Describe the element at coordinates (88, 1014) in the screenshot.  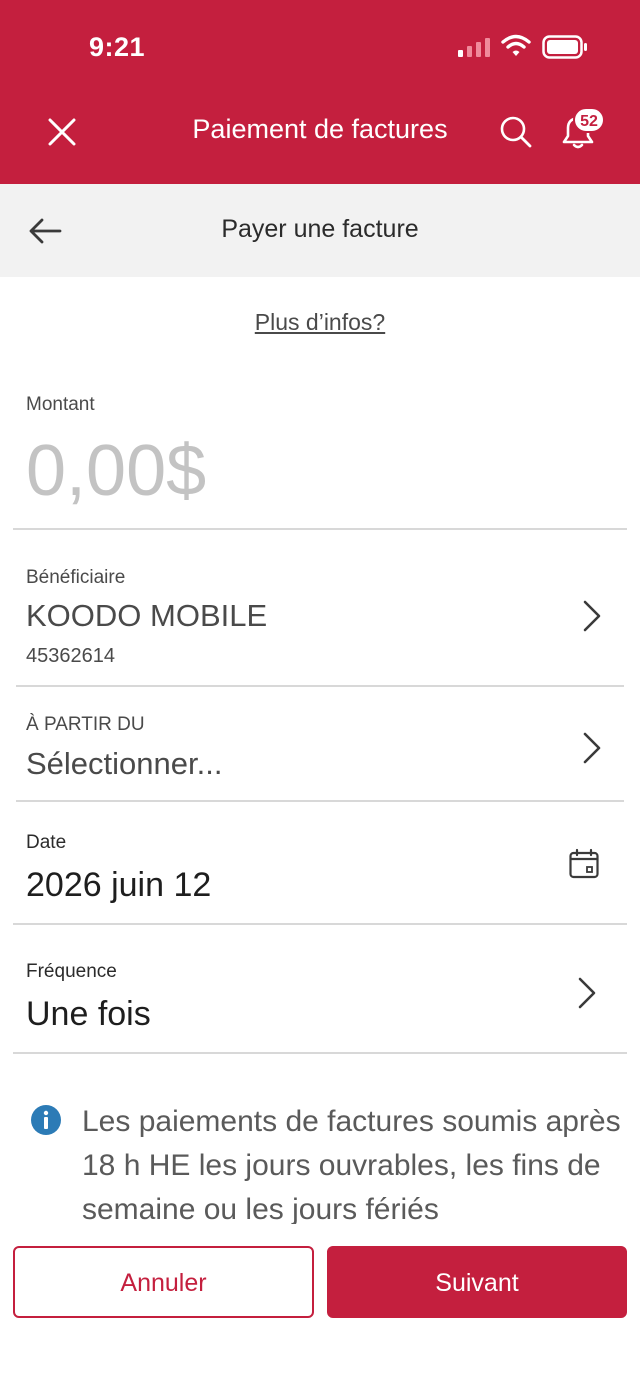
I see `frequency-select: Une fois` at that location.